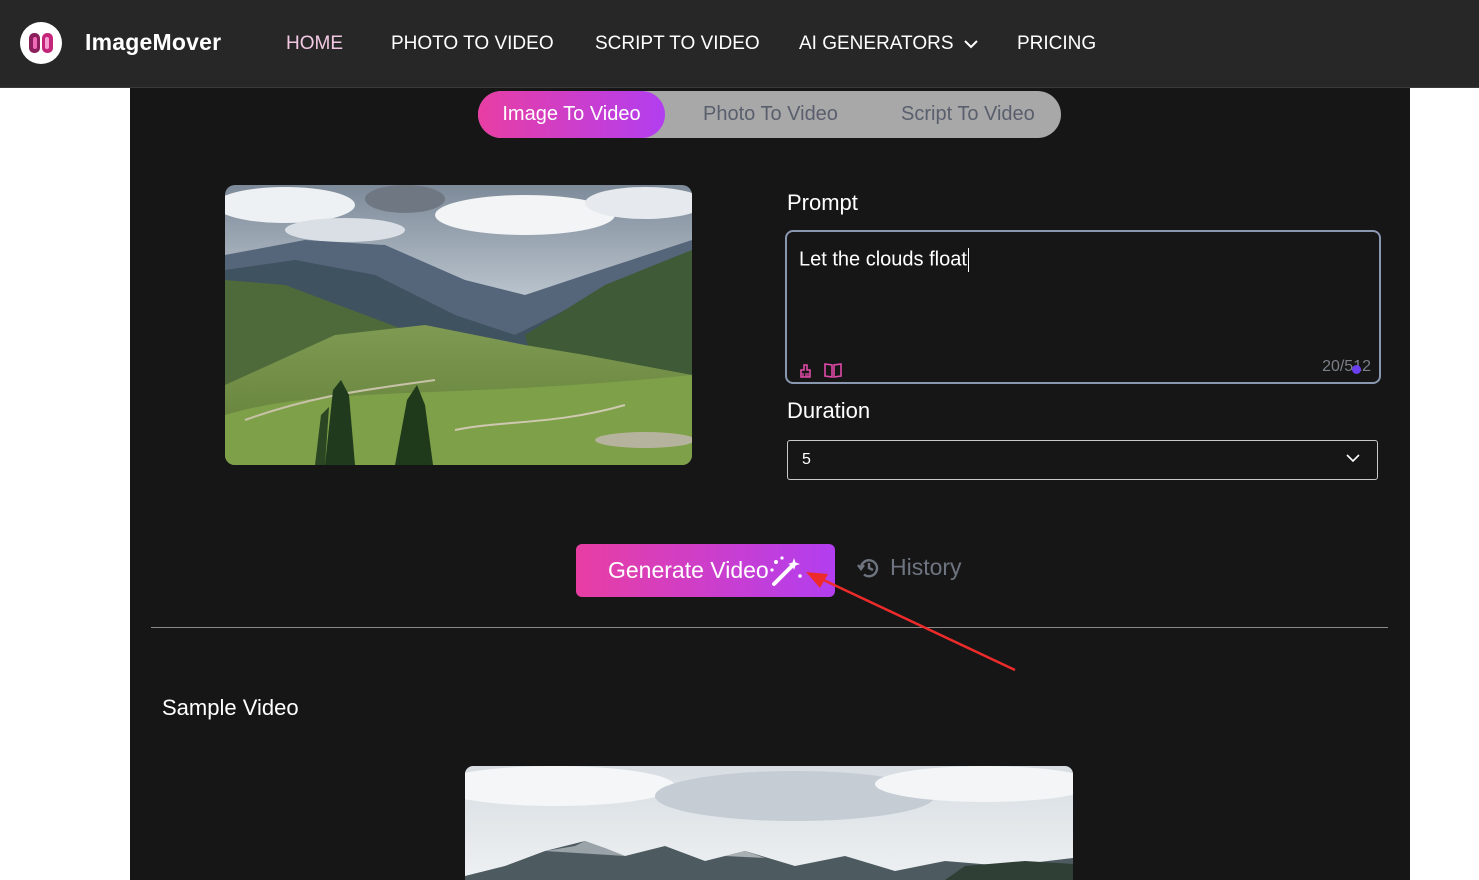 The width and height of the screenshot is (1479, 880). What do you see at coordinates (472, 44) in the screenshot?
I see `nav-photo-to-video: PHOTO TO VIDEO` at bounding box center [472, 44].